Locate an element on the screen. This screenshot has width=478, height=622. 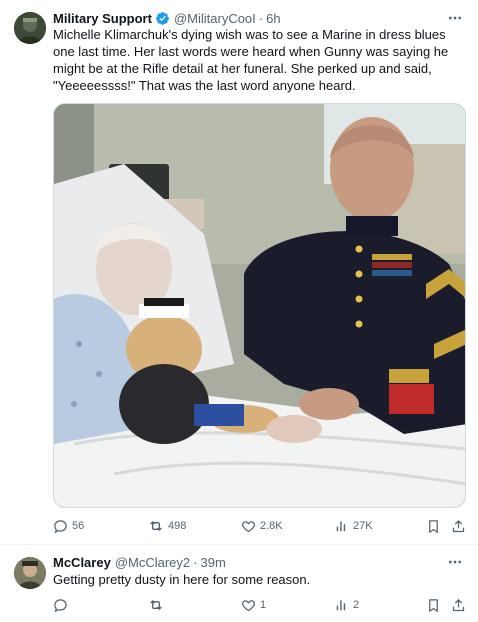
like-button: 1 is located at coordinates (253, 605).